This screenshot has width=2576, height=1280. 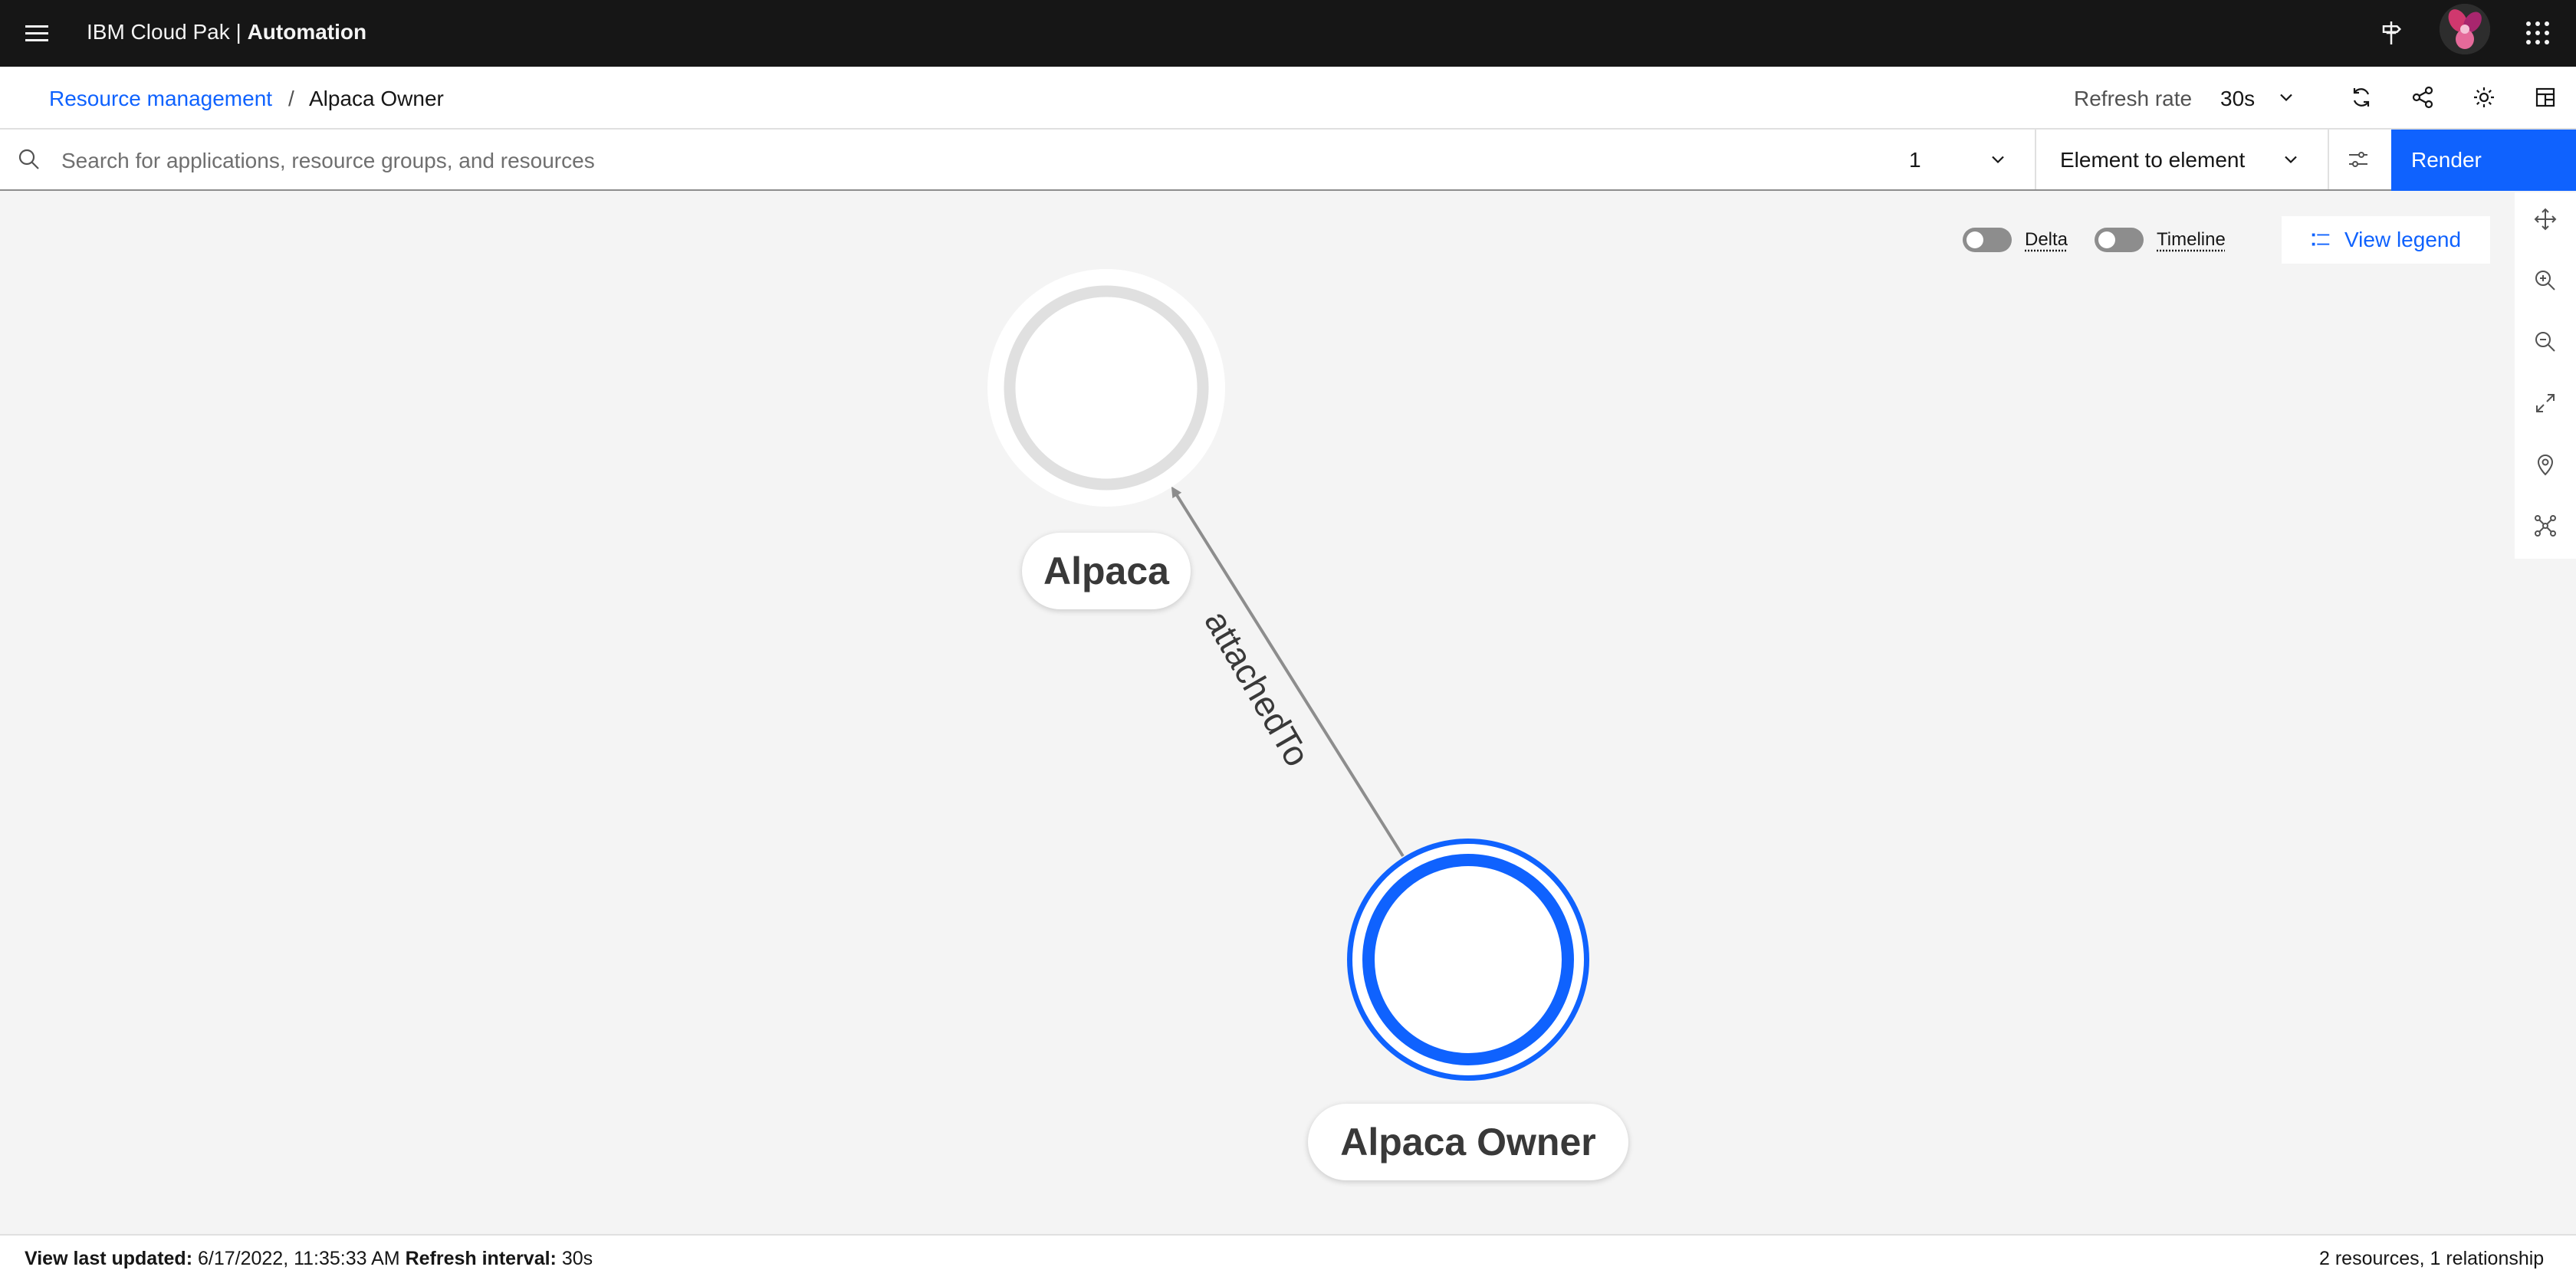 I want to click on node-alpaca-owner, so click(x=1468, y=960).